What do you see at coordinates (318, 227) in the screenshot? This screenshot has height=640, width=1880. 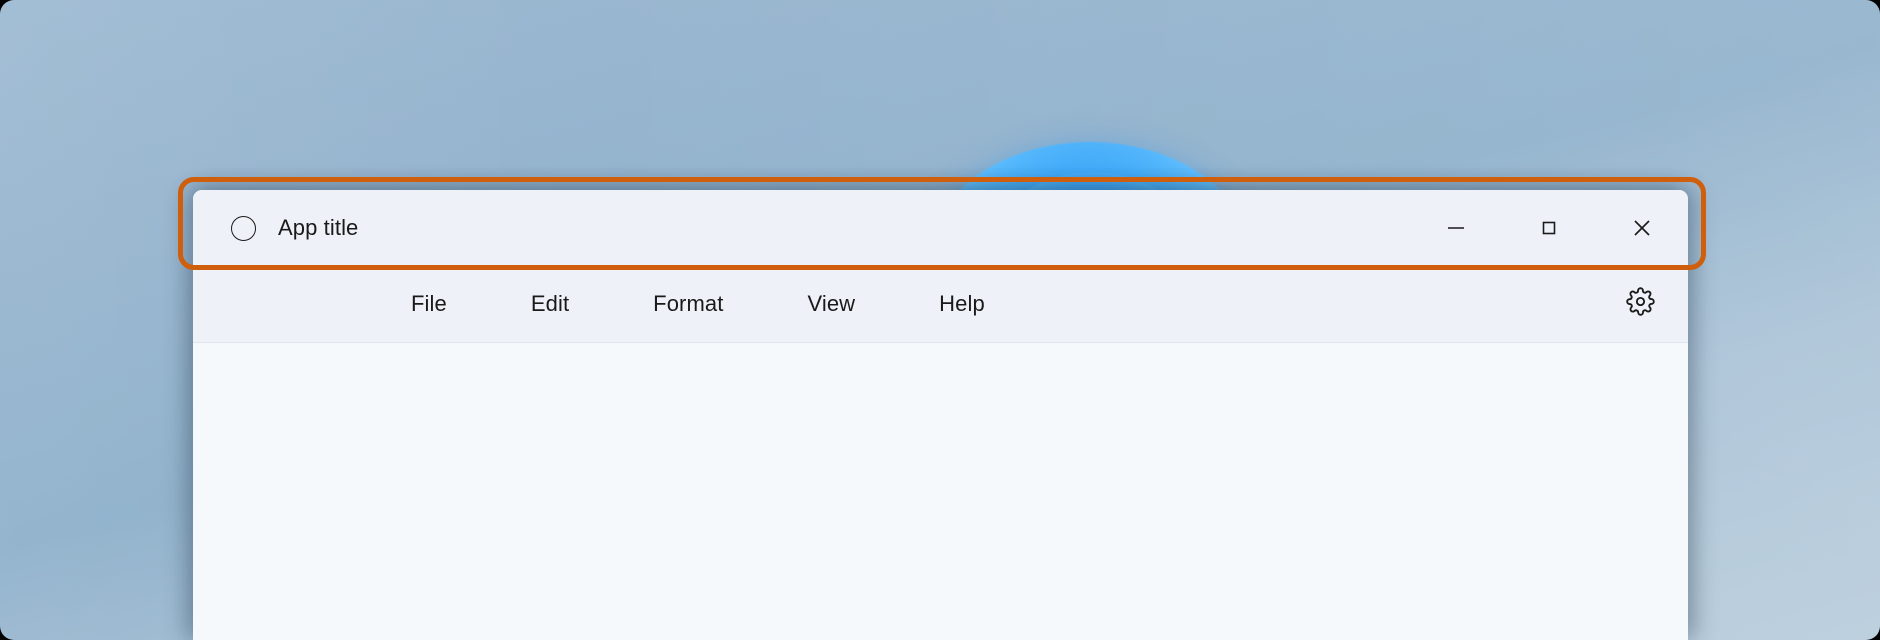 I see `app-title-label: App title` at bounding box center [318, 227].